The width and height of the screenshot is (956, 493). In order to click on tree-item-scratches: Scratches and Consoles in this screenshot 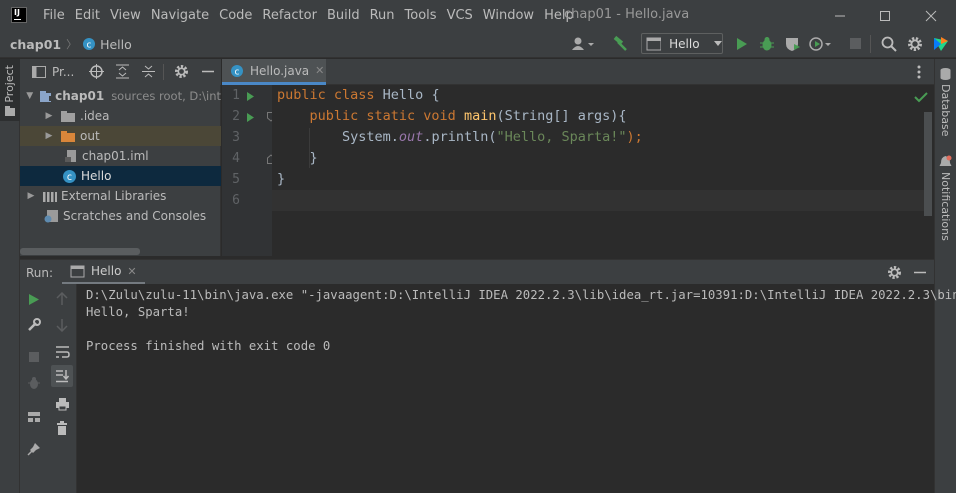, I will do `click(120, 216)`.